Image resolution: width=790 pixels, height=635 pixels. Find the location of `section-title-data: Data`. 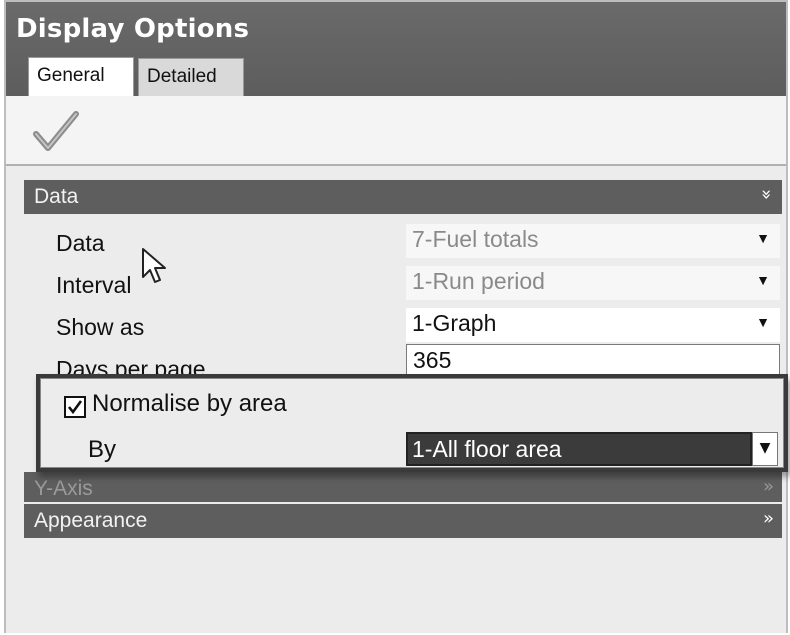

section-title-data: Data is located at coordinates (56, 196).